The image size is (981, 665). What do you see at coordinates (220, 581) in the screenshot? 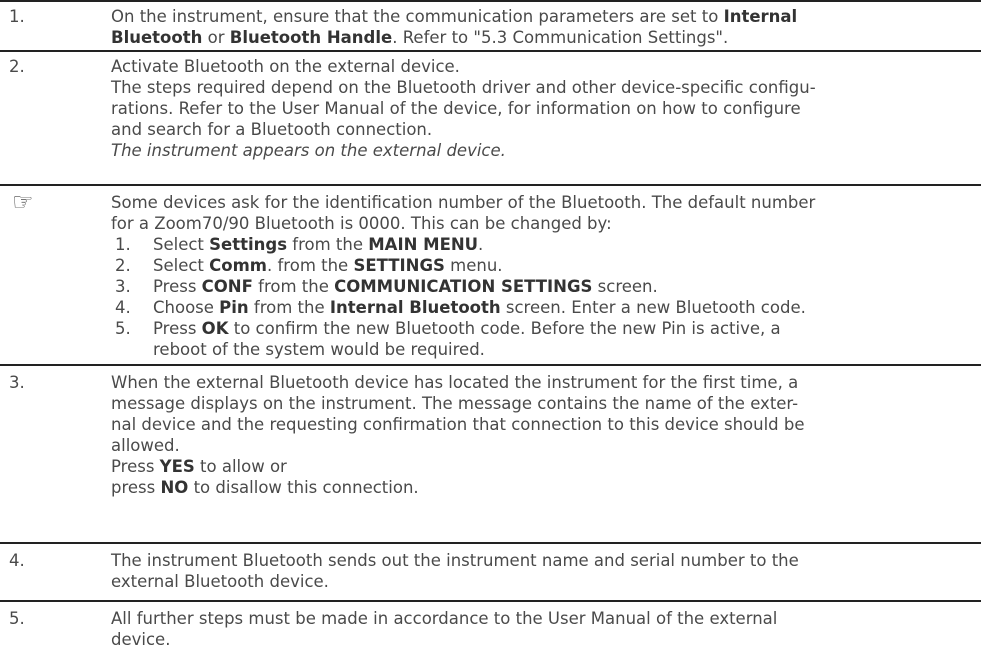
I see `text-line: external Bluetooth device.` at bounding box center [220, 581].